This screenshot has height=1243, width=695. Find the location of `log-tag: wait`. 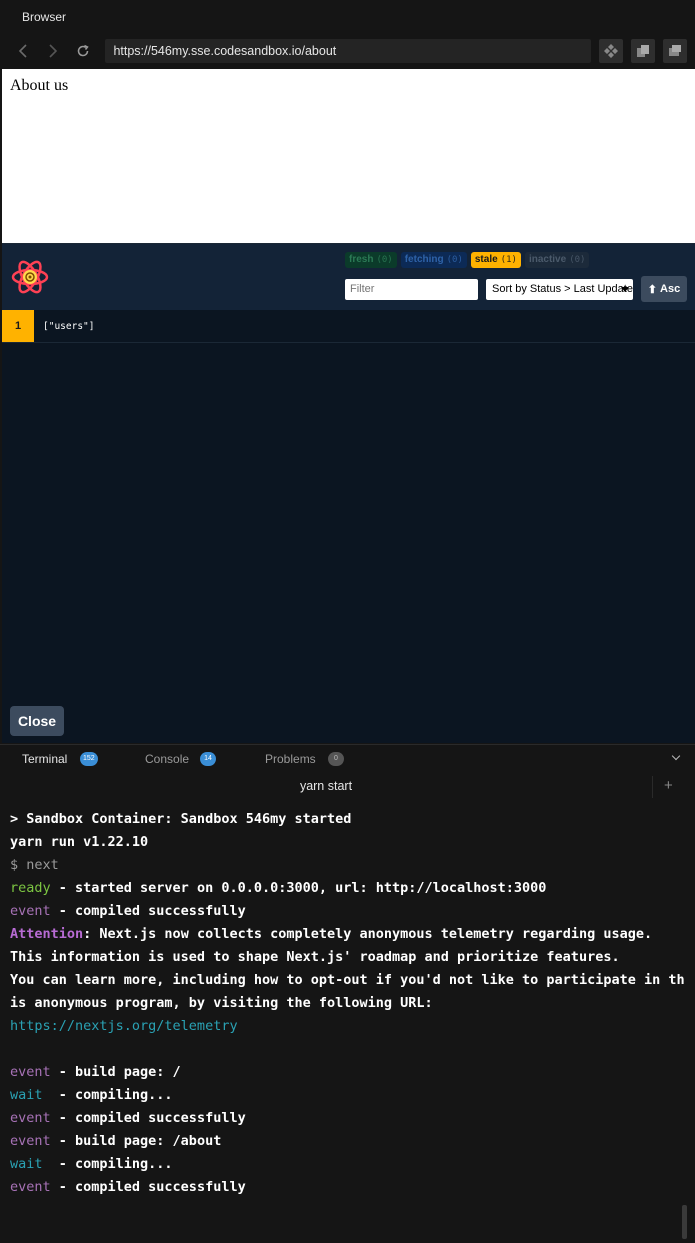

log-tag: wait is located at coordinates (26, 1095).